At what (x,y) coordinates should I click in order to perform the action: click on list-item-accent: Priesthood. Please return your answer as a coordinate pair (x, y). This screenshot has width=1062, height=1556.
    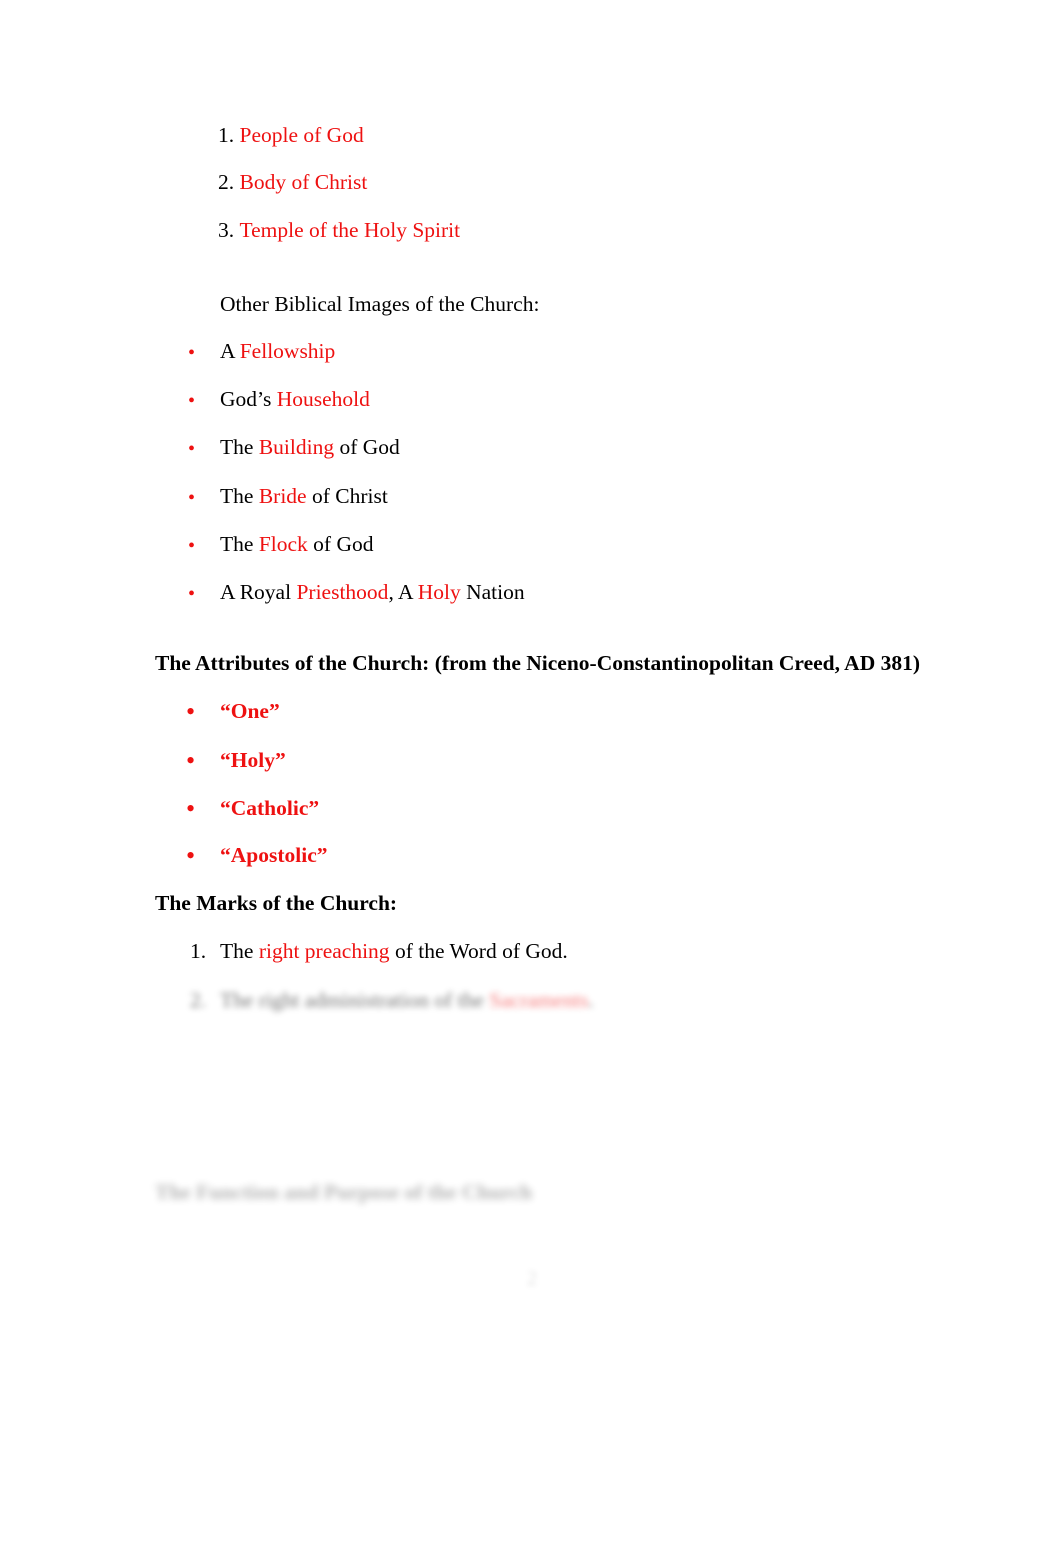
    Looking at the image, I should click on (342, 592).